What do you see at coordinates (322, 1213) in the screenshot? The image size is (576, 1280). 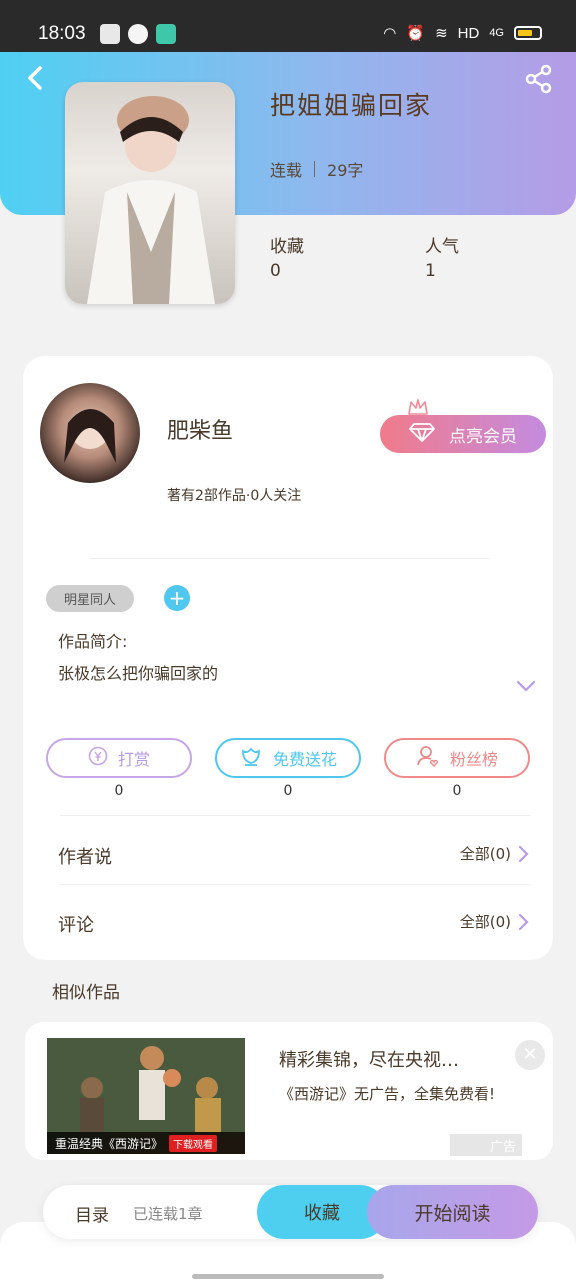 I see `favorite-button-label: 收藏` at bounding box center [322, 1213].